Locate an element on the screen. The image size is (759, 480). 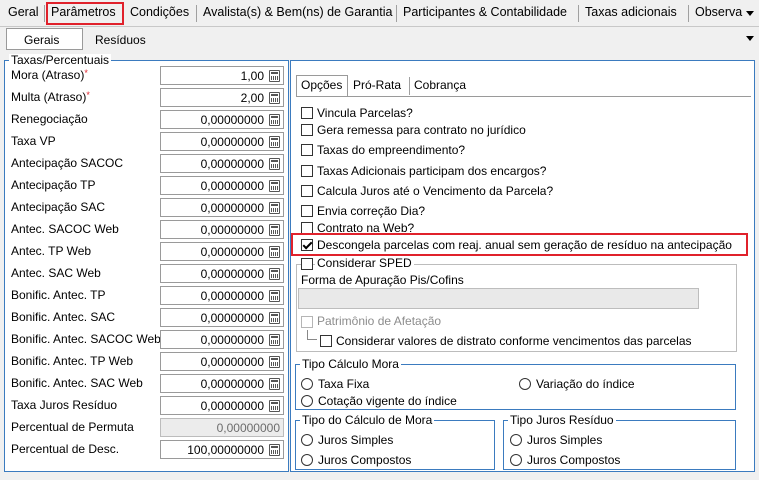
variacao-indice-radio is located at coordinates (525, 384).